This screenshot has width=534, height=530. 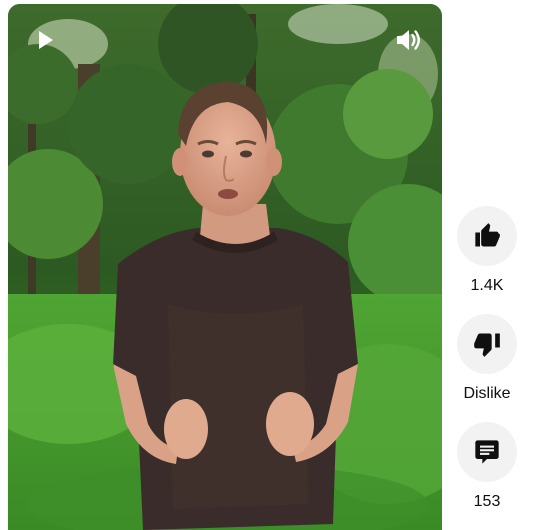 I want to click on dislike-label: Dislike, so click(x=487, y=393).